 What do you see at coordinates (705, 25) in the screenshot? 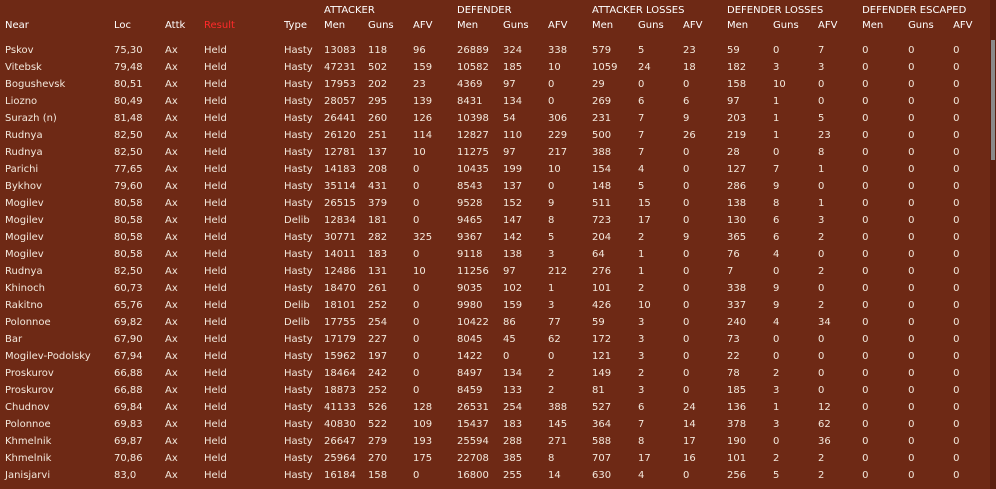
I see `column-header-attacker-losses-afv: AFV` at bounding box center [705, 25].